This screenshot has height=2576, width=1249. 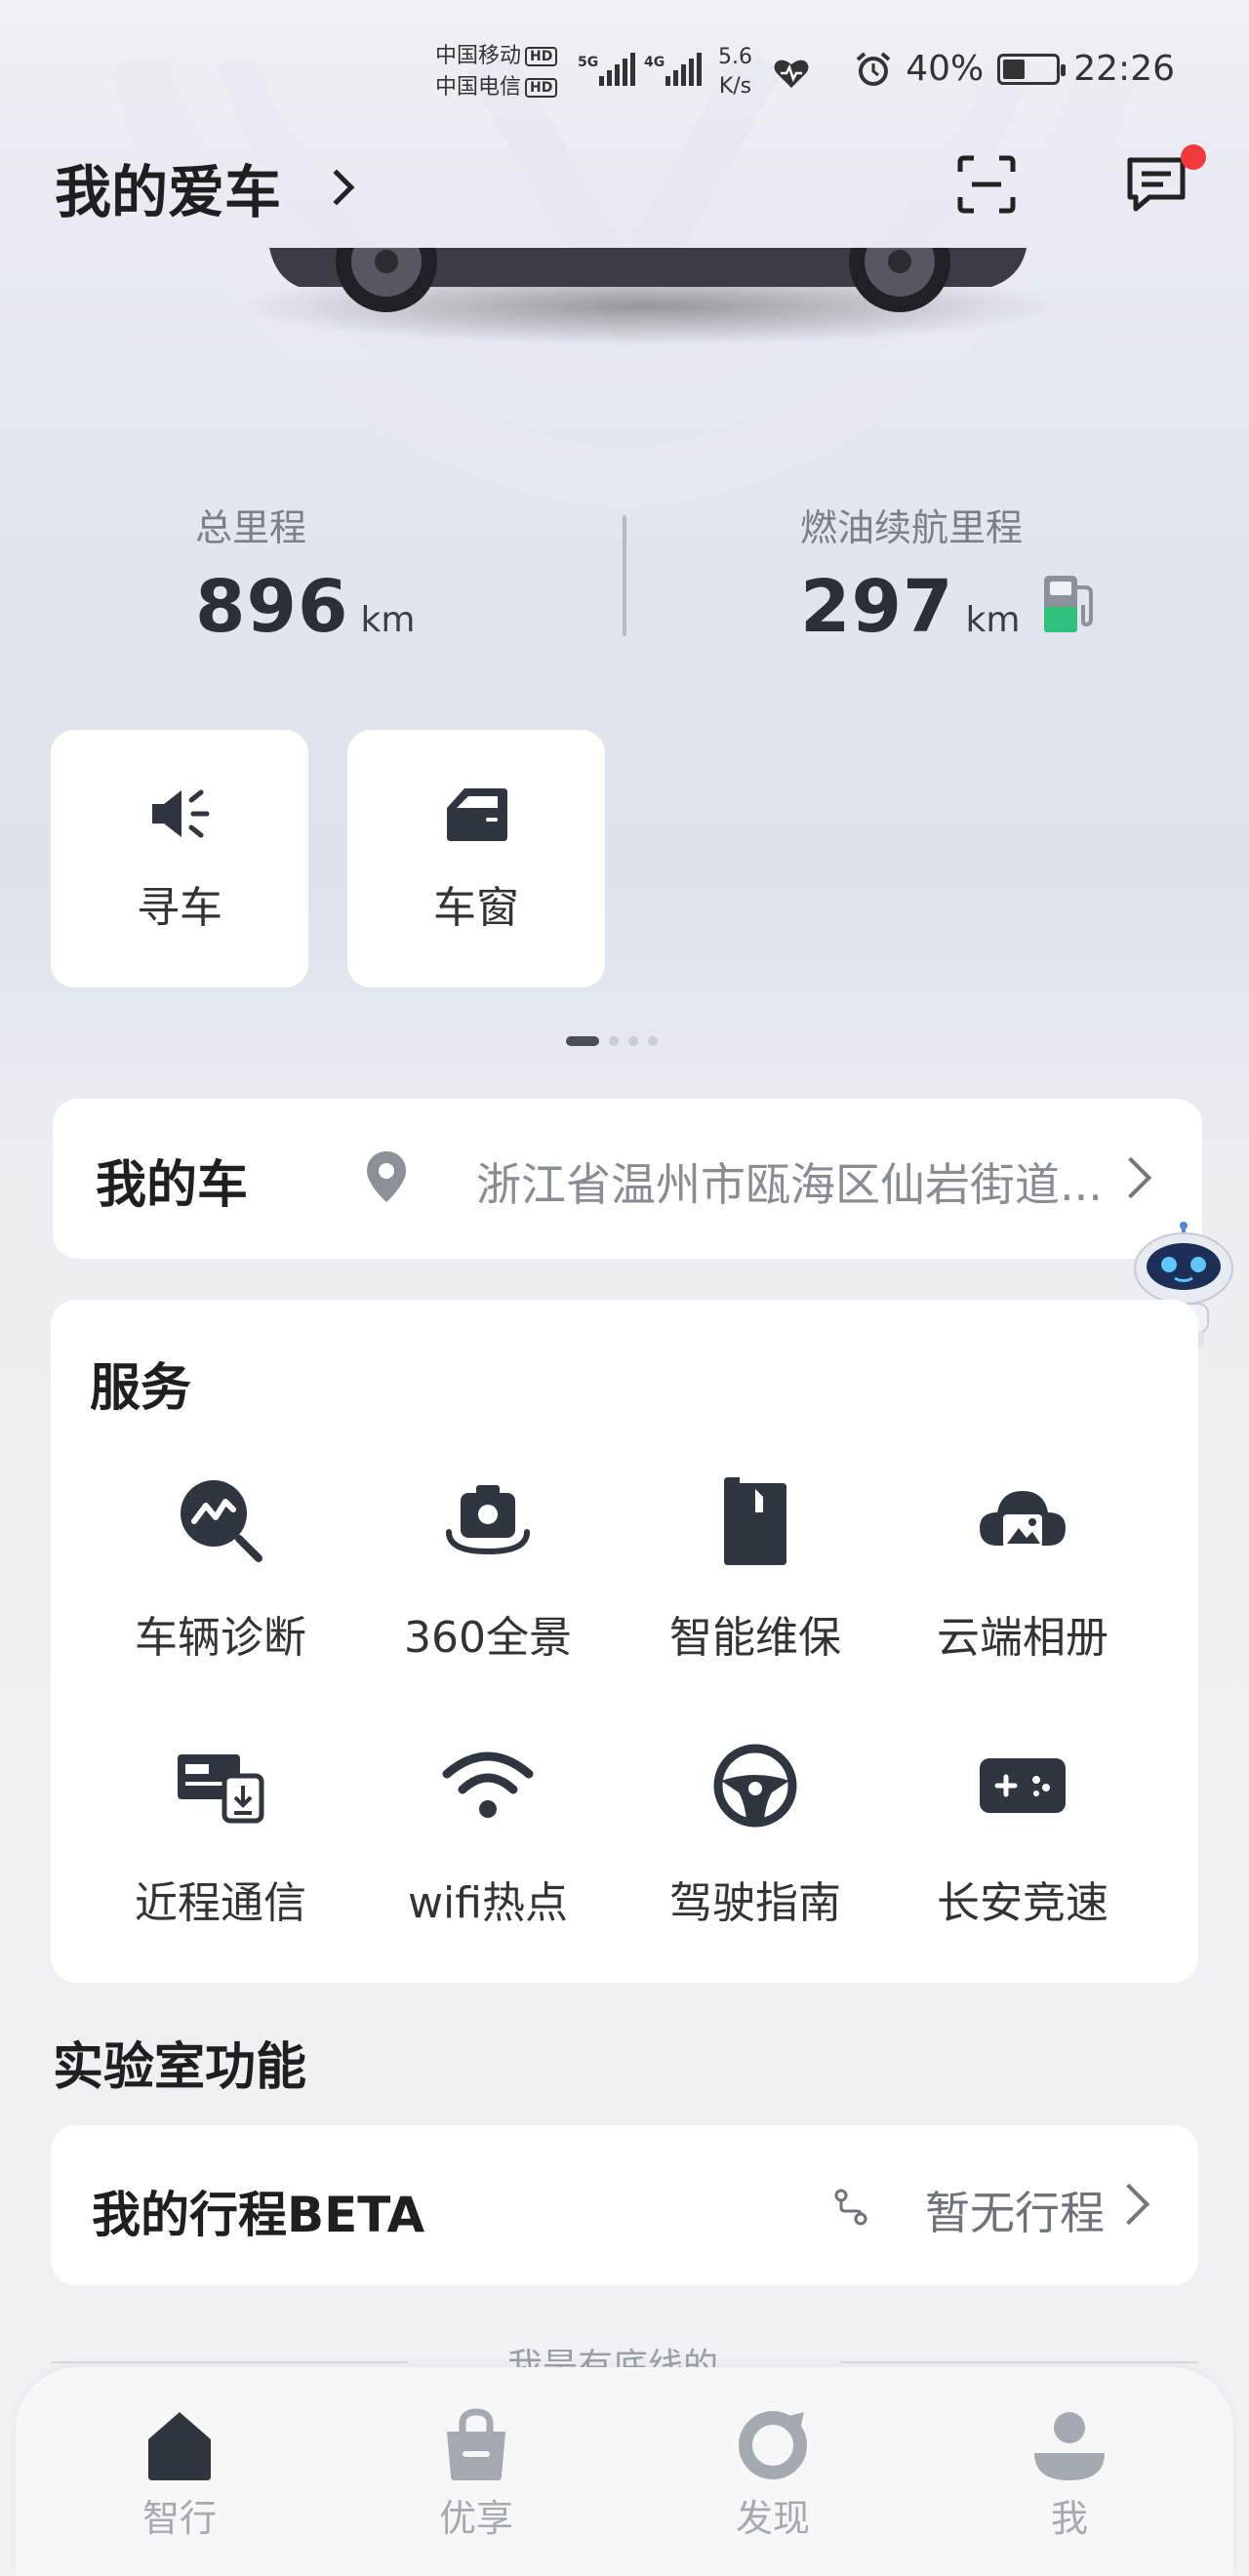 What do you see at coordinates (179, 2446) in the screenshot?
I see `home-icon` at bounding box center [179, 2446].